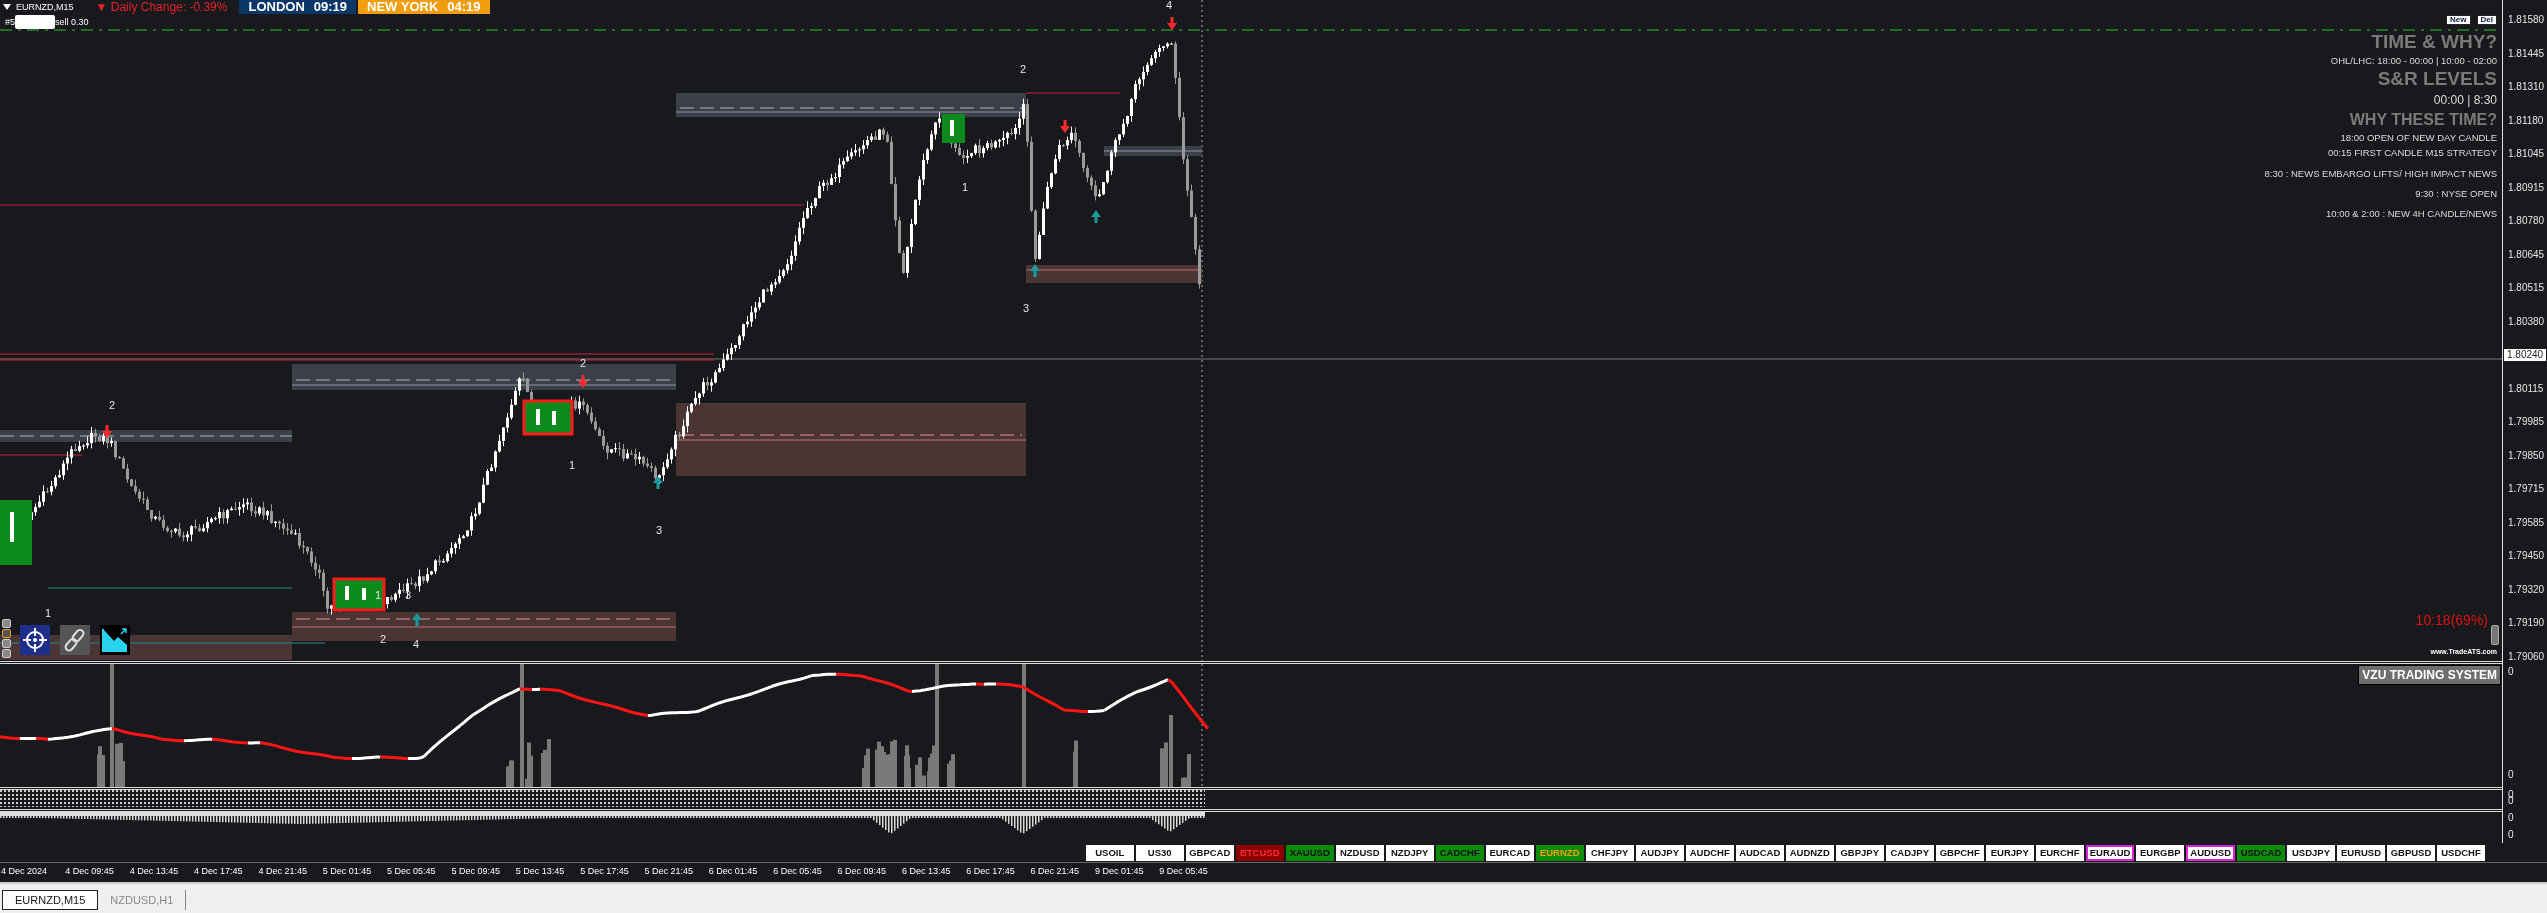 The height and width of the screenshot is (913, 2547). Describe the element at coordinates (797, 871) in the screenshot. I see `time-label: 6 Dec 05:45` at that location.